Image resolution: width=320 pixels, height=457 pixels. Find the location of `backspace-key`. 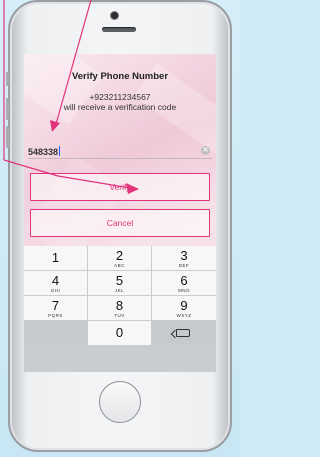

backspace-key is located at coordinates (184, 333).